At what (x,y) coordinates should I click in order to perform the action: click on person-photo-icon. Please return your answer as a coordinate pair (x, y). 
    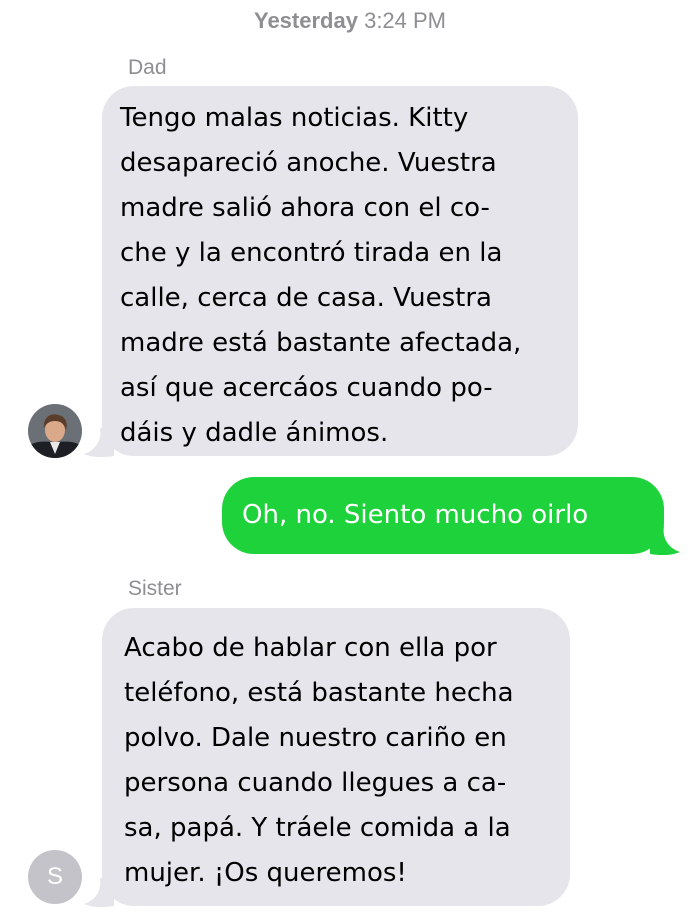
    Looking at the image, I should click on (55, 431).